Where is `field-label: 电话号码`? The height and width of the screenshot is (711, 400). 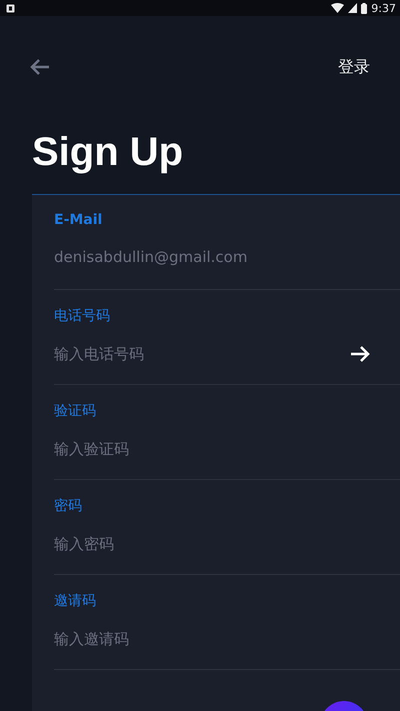 field-label: 电话号码 is located at coordinates (82, 316).